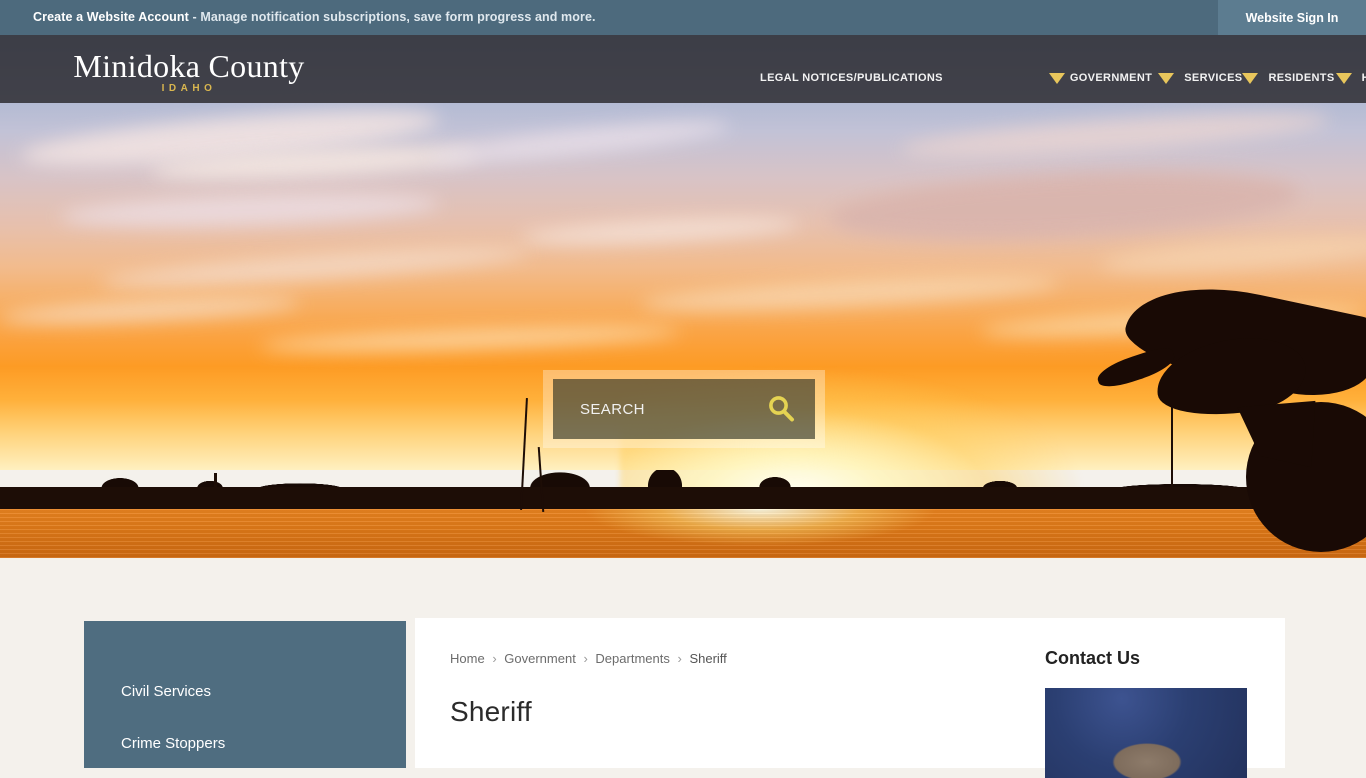 This screenshot has width=1366, height=778. Describe the element at coordinates (1230, 413) in the screenshot. I see `fish-silhouette` at that location.